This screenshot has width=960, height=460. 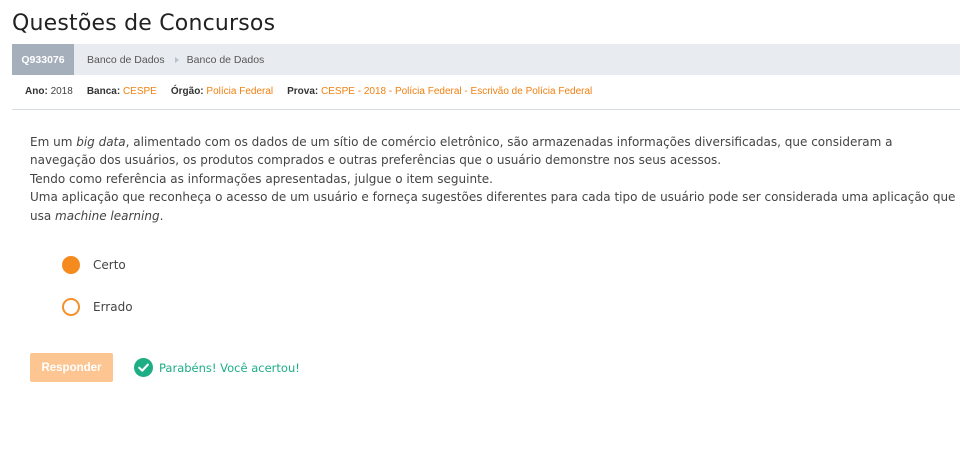 I want to click on divider, so click(x=486, y=109).